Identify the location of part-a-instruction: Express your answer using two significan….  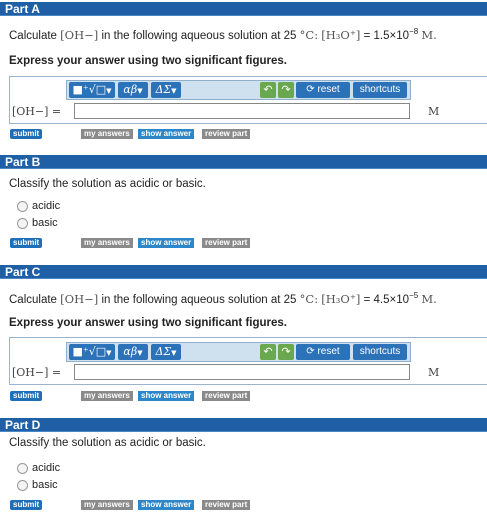
(148, 61).